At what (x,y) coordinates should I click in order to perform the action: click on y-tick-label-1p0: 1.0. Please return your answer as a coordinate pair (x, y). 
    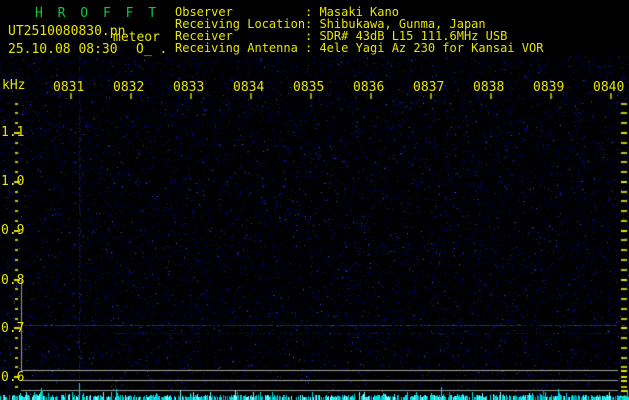
    Looking at the image, I should click on (13, 181).